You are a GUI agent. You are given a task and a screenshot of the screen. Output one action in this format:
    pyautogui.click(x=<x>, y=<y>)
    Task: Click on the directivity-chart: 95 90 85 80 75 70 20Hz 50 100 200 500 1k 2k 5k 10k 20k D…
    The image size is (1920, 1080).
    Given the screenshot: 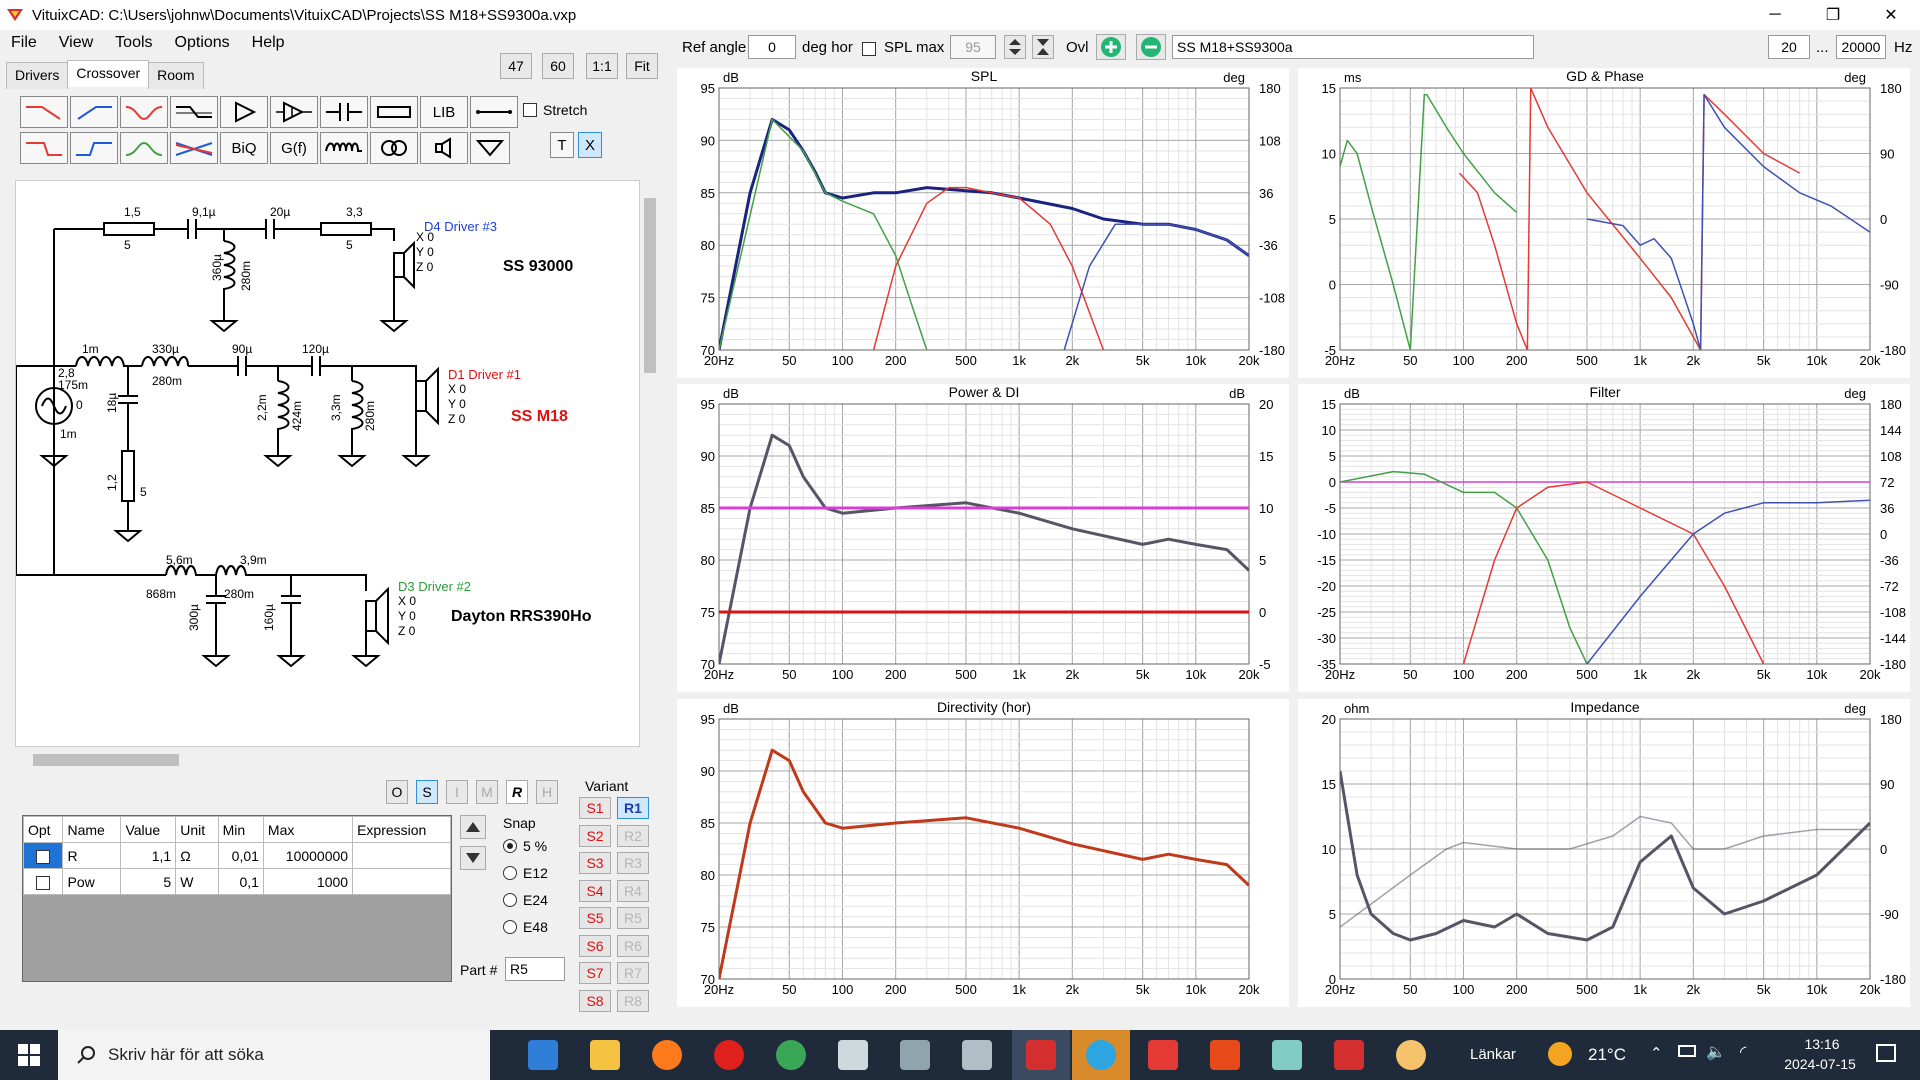 What is the action you would take?
    pyautogui.click(x=983, y=853)
    